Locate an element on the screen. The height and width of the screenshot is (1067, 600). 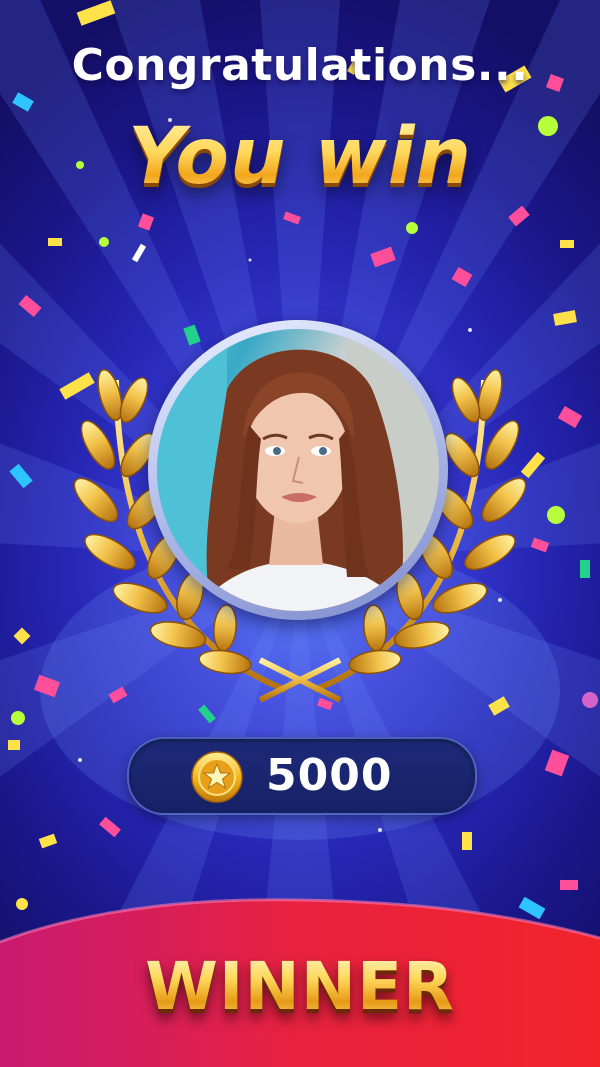
reward-pill: 5000 is located at coordinates (302, 776).